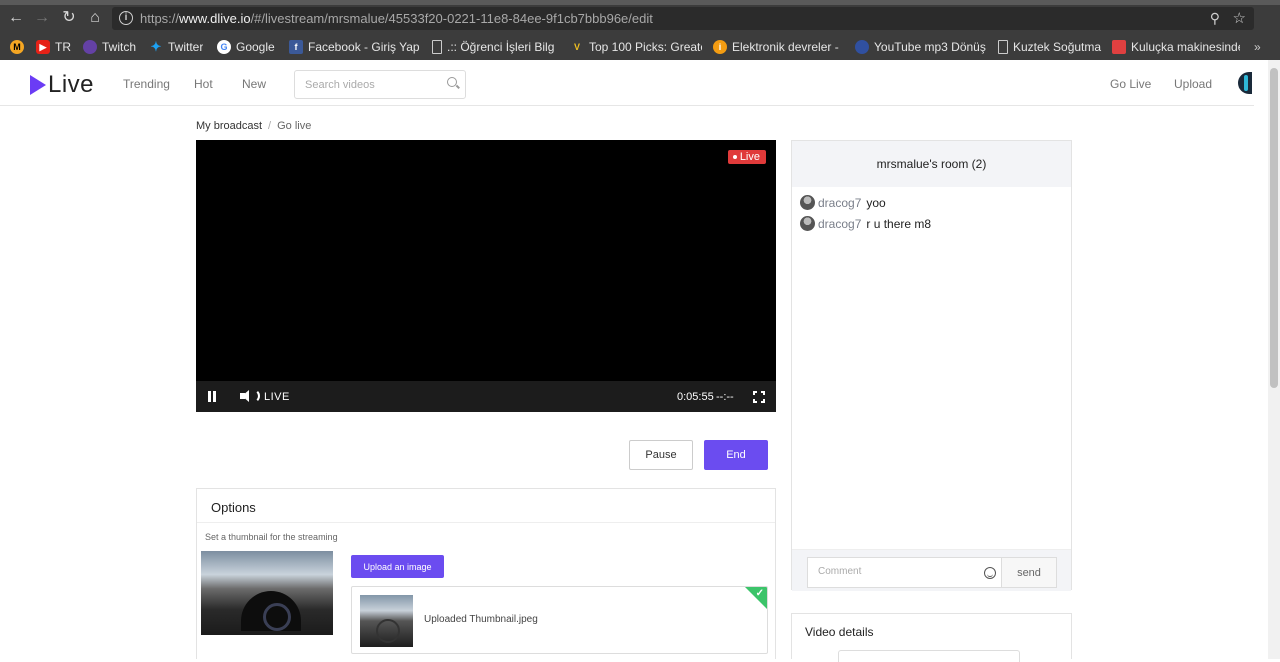  What do you see at coordinates (876, 202) in the screenshot?
I see `chat-text: yoo` at bounding box center [876, 202].